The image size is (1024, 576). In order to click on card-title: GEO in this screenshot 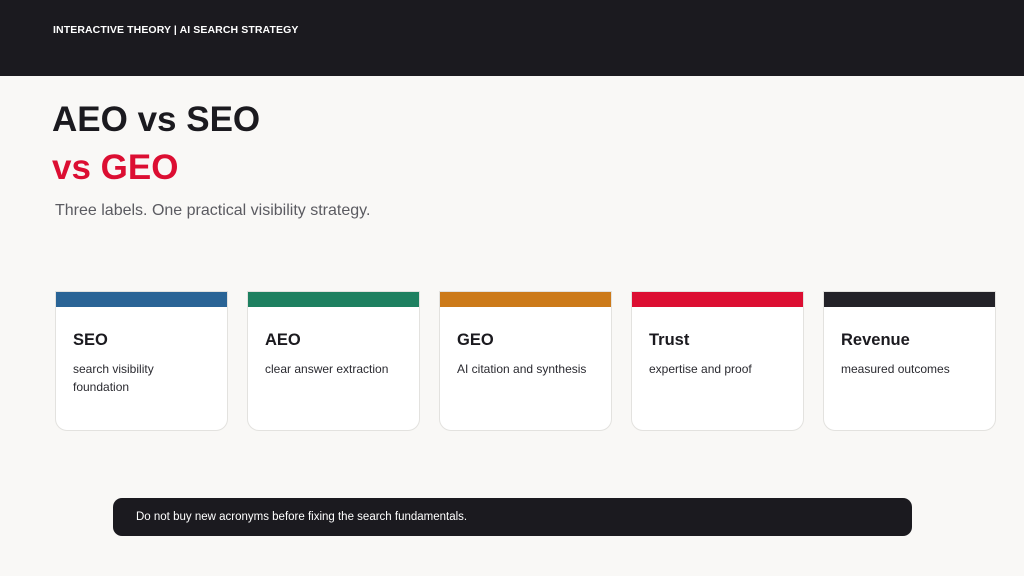, I will do `click(475, 340)`.